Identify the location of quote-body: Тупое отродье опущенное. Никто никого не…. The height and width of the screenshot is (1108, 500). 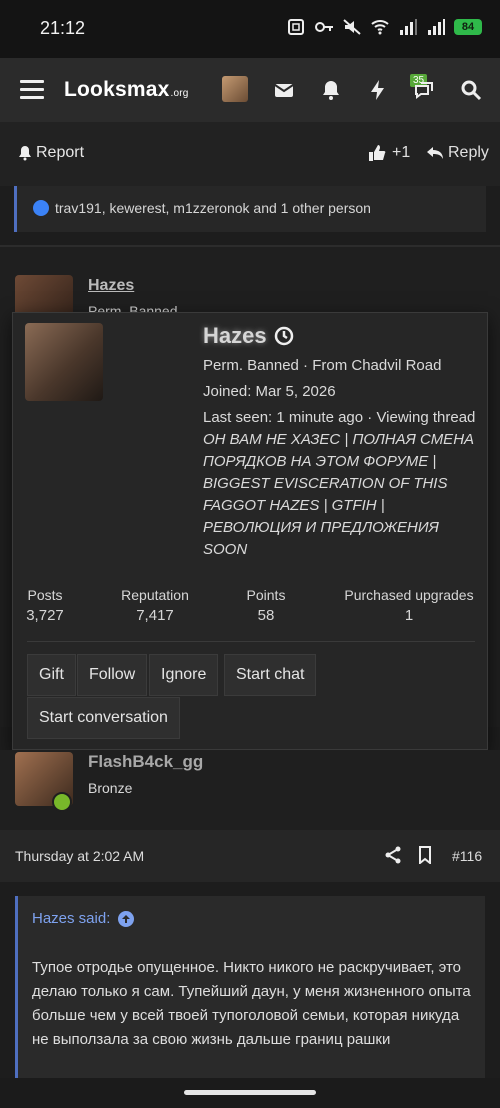
(251, 1003).